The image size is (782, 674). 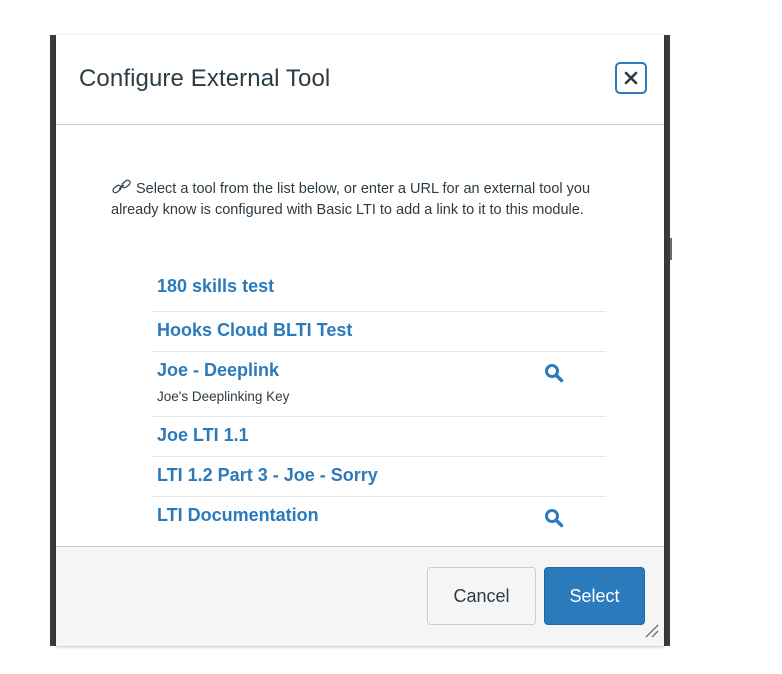 What do you see at coordinates (360, 596) in the screenshot?
I see `dialog-footer: Cancel Select` at bounding box center [360, 596].